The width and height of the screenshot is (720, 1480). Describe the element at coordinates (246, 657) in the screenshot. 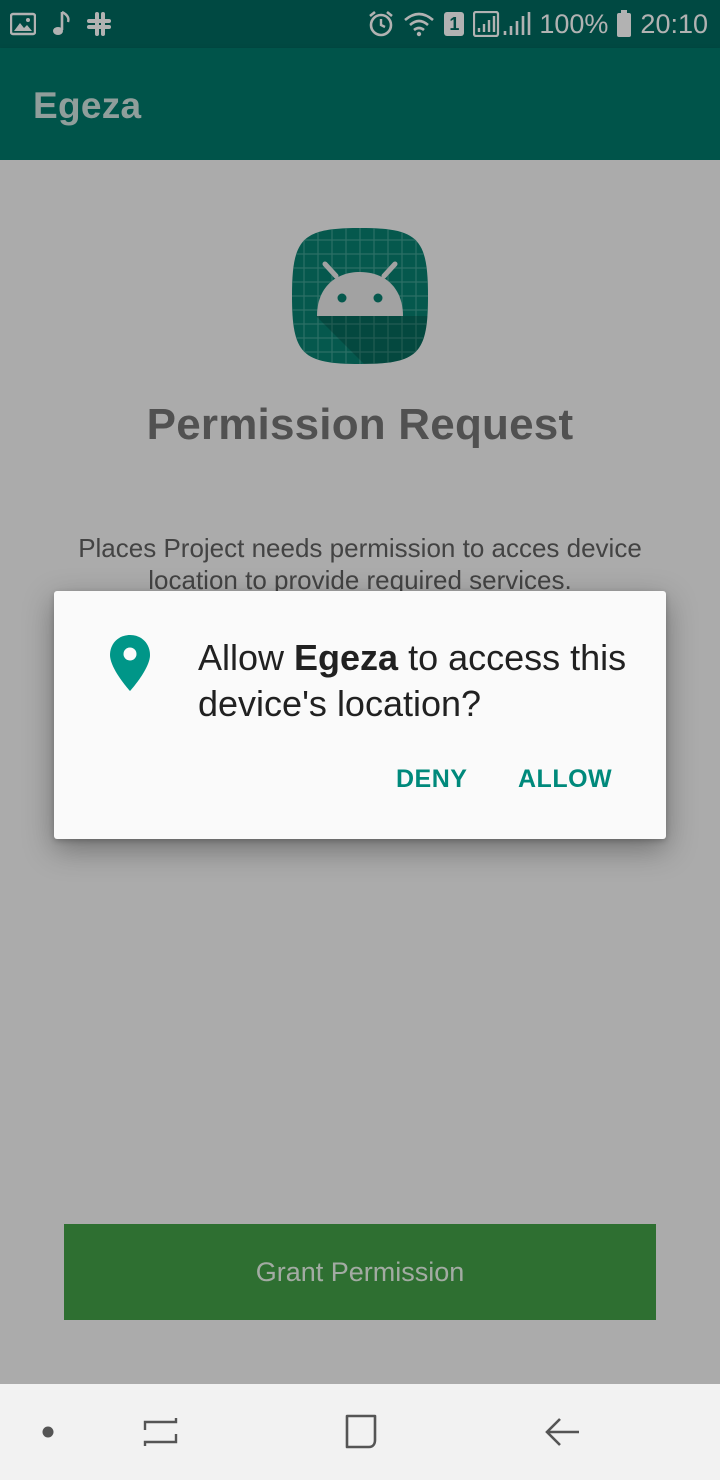

I see `dialog-message-prefix: Allow` at that location.